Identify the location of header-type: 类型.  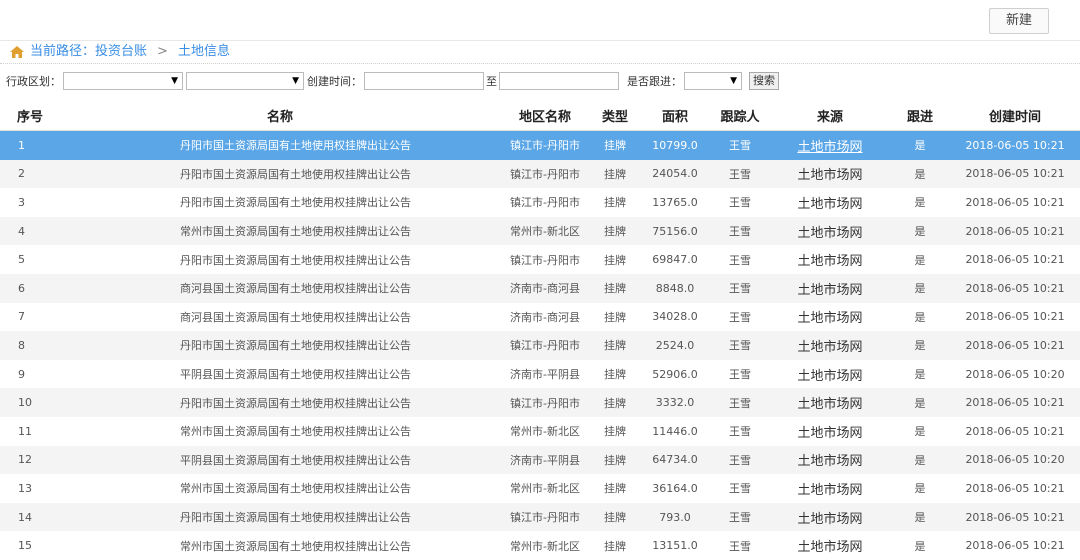
(615, 115).